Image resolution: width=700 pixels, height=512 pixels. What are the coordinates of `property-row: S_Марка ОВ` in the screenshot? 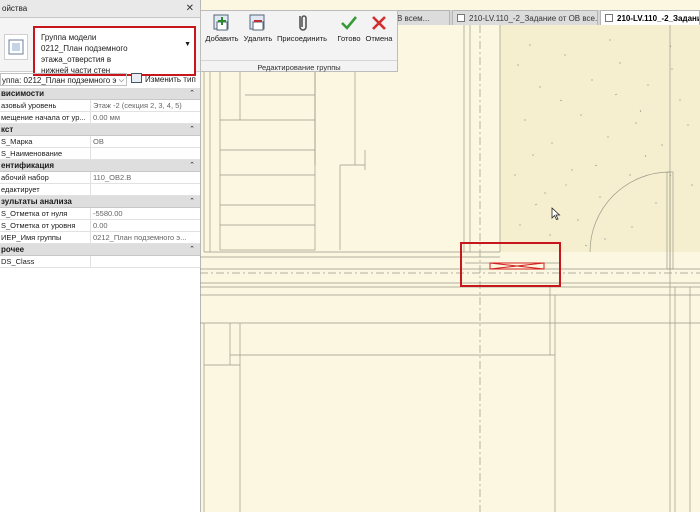 It's located at (100, 142).